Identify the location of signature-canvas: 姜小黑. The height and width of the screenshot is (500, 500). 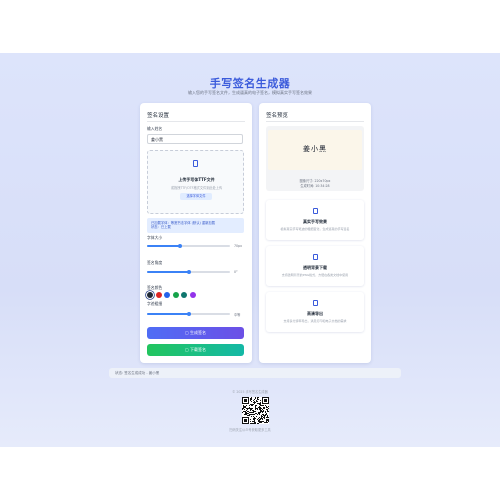
(315, 150).